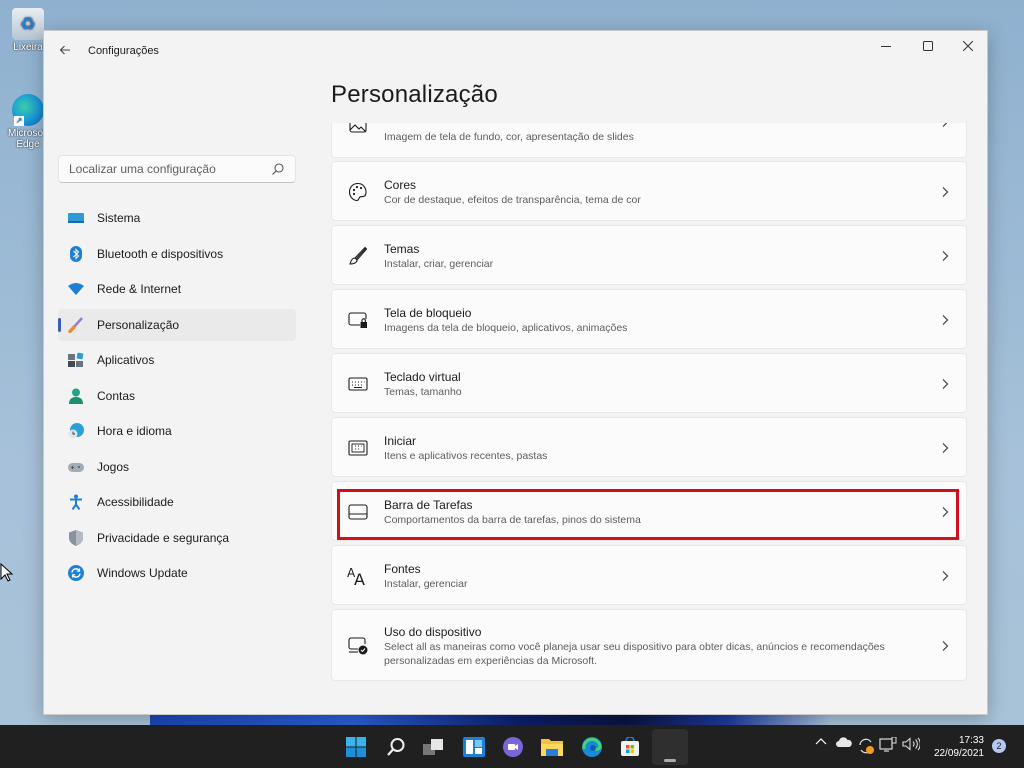 The height and width of the screenshot is (768, 1024). I want to click on sidebar-item-privacidade: Privacidade e segurança, so click(177, 538).